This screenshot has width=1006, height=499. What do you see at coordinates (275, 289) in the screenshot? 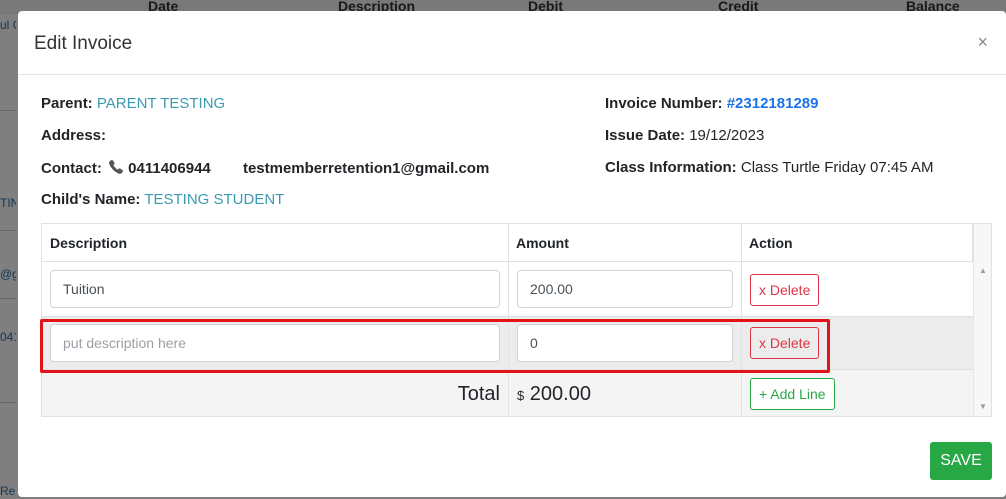
I see `description-input: Tuition` at bounding box center [275, 289].